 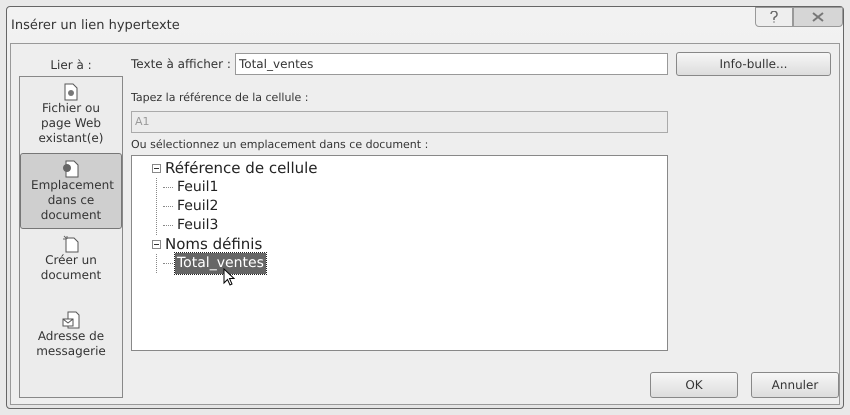 I want to click on link-type-button: Adresse de messagerie, so click(x=71, y=343).